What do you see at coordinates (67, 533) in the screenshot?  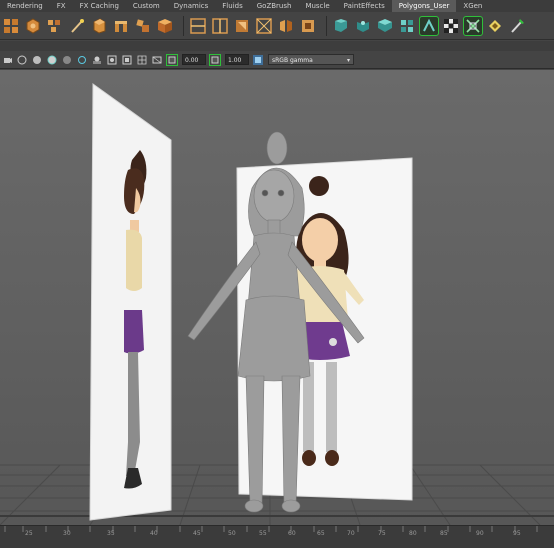 I see `tick-label: 30` at bounding box center [67, 533].